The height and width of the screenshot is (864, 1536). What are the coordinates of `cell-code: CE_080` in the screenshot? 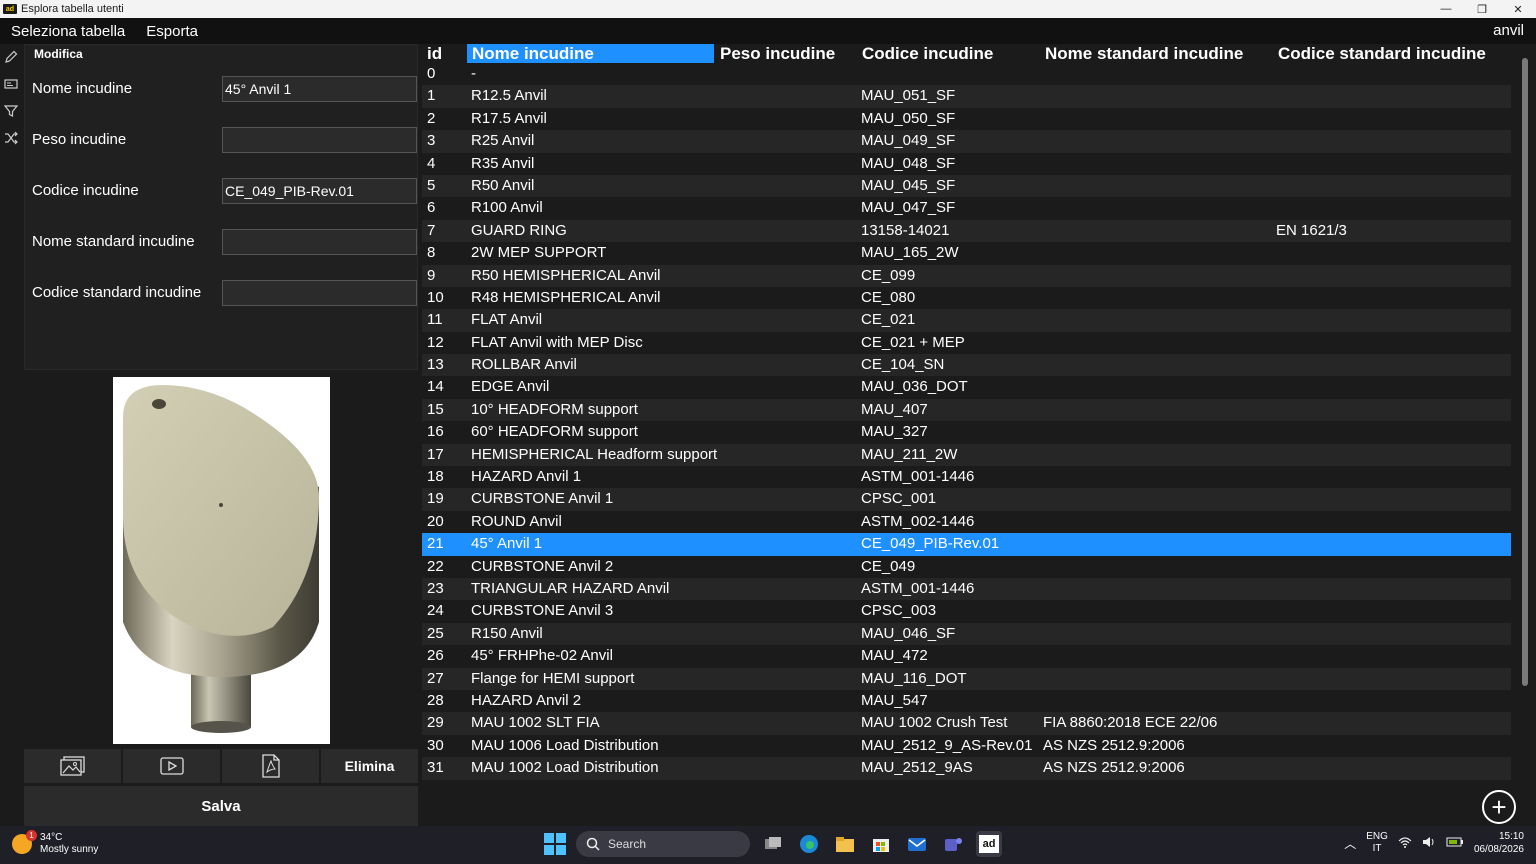 It's located at (888, 297).